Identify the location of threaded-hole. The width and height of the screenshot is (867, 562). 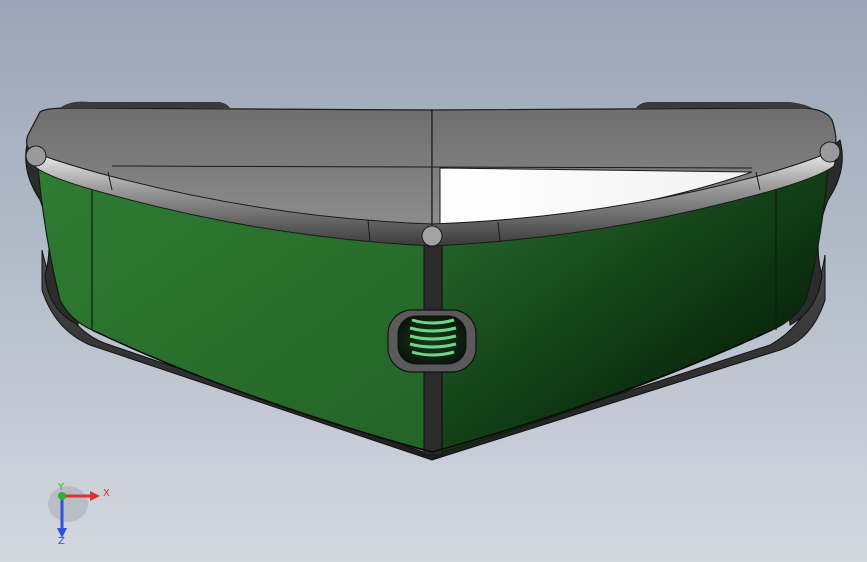
(432, 341).